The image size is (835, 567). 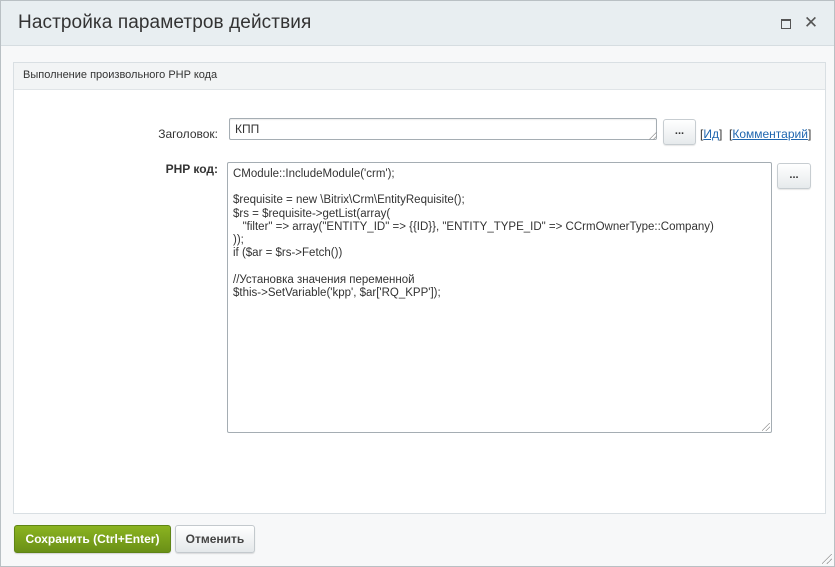 What do you see at coordinates (215, 539) in the screenshot?
I see `cancel-button: Отменить` at bounding box center [215, 539].